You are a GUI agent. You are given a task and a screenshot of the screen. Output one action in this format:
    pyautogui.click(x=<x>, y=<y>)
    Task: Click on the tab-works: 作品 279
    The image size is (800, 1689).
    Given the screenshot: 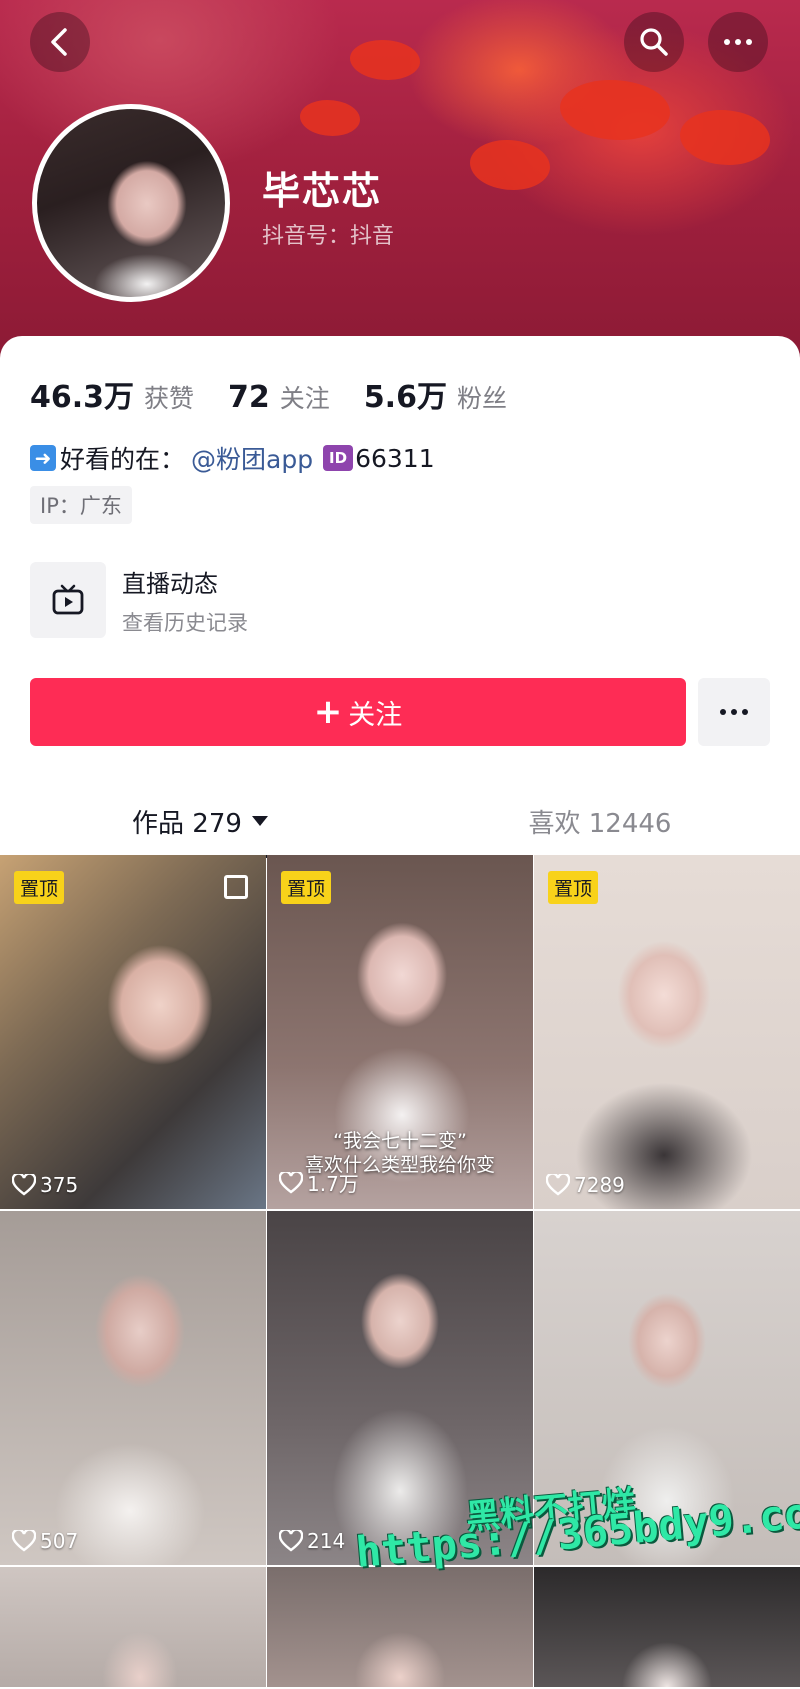 What is the action you would take?
    pyautogui.click(x=200, y=822)
    